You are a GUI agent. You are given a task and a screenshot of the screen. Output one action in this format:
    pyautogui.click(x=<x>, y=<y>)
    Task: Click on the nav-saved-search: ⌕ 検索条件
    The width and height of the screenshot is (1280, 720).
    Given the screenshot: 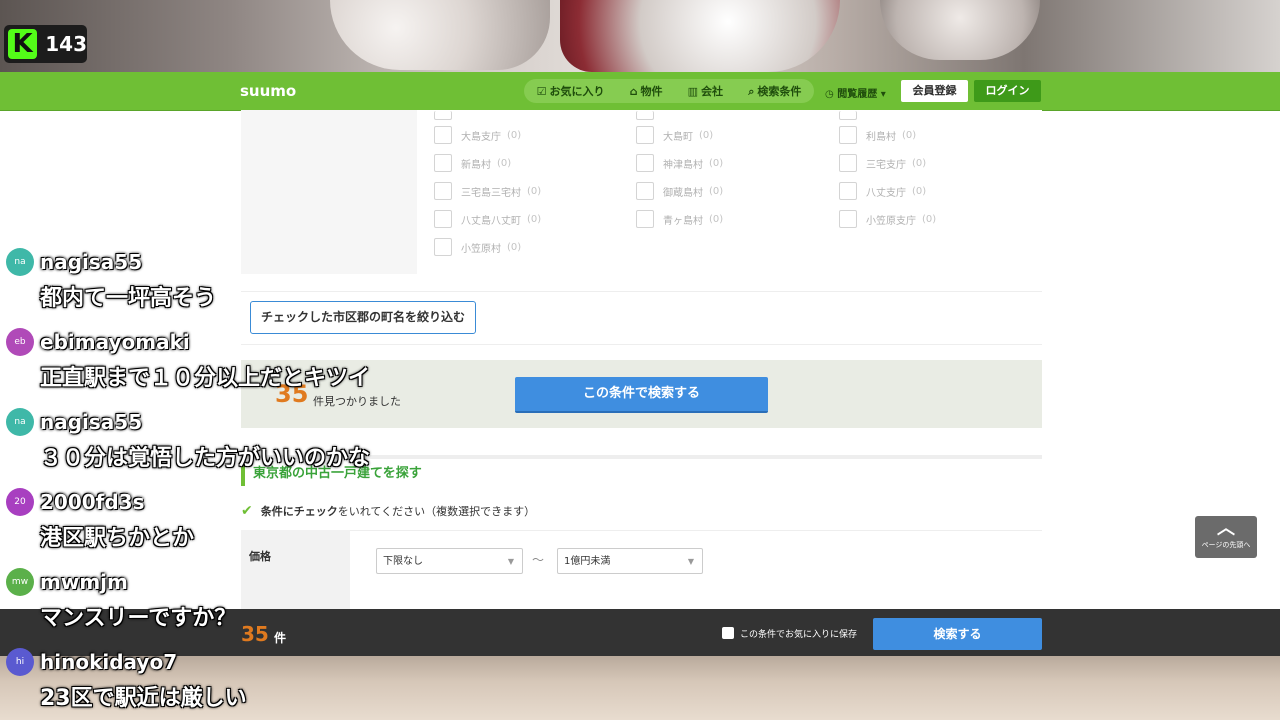 What is the action you would take?
    pyautogui.click(x=774, y=91)
    